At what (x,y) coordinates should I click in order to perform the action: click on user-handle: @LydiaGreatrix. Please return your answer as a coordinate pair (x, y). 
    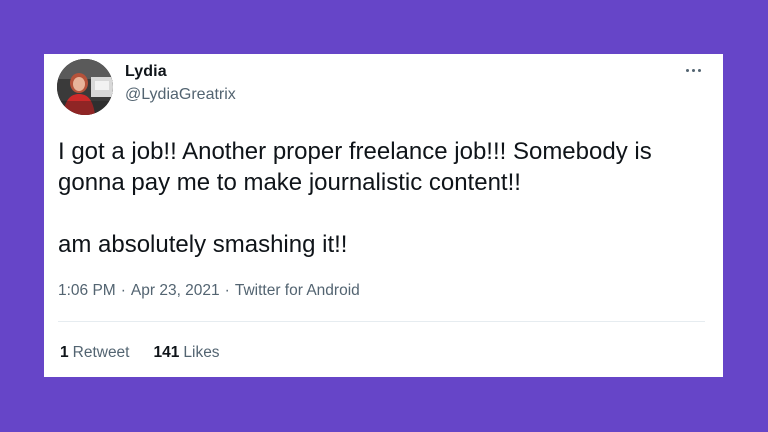
    Looking at the image, I should click on (180, 95).